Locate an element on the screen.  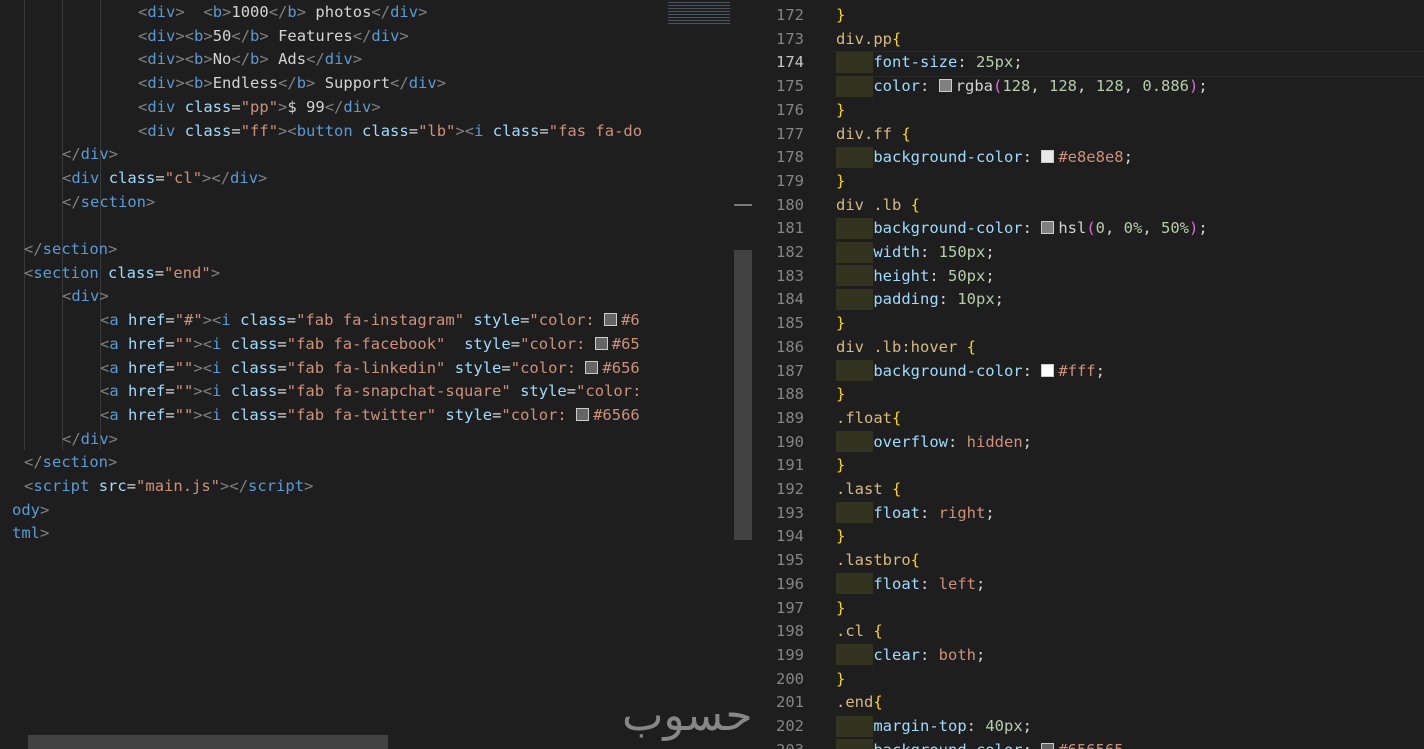
code-line: background-color: #656565 is located at coordinates (980, 743).